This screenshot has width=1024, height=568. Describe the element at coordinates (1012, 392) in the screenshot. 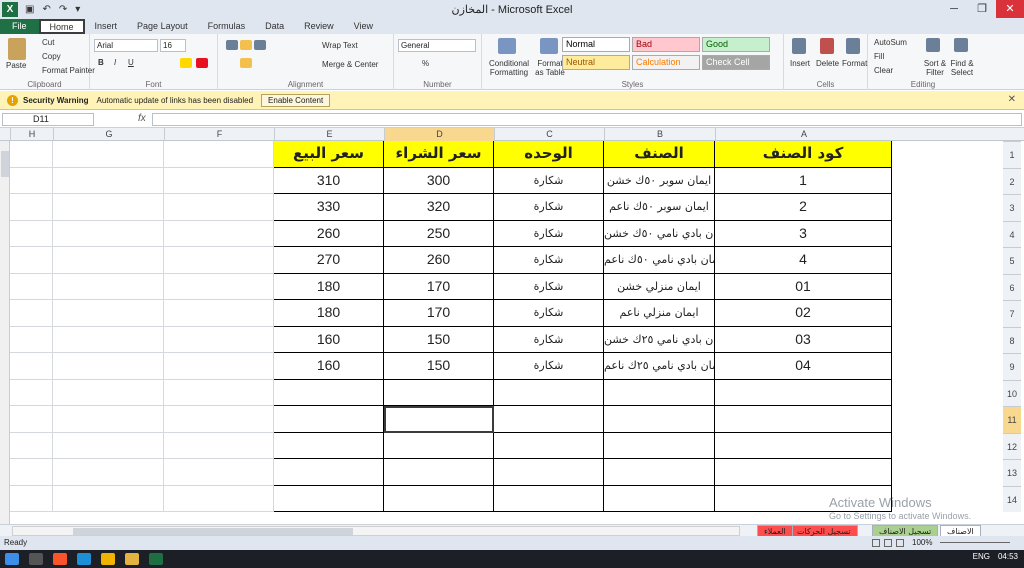

I see `row-header-10: 10` at that location.